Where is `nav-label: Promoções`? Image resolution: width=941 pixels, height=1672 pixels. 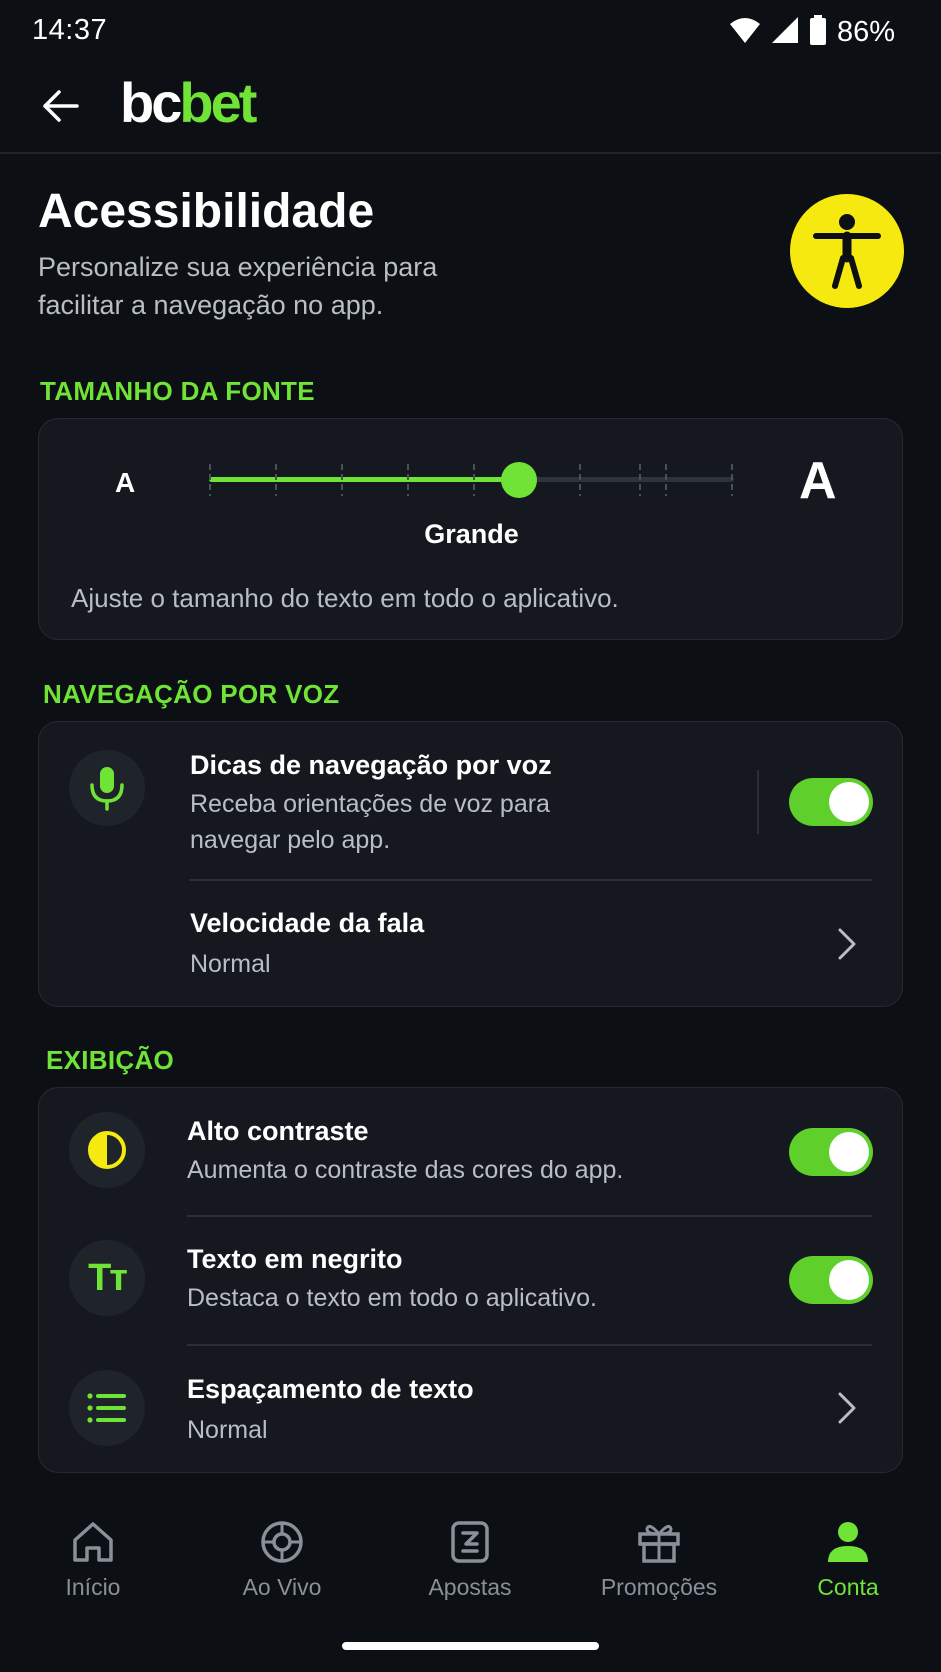 nav-label: Promoções is located at coordinates (659, 1587).